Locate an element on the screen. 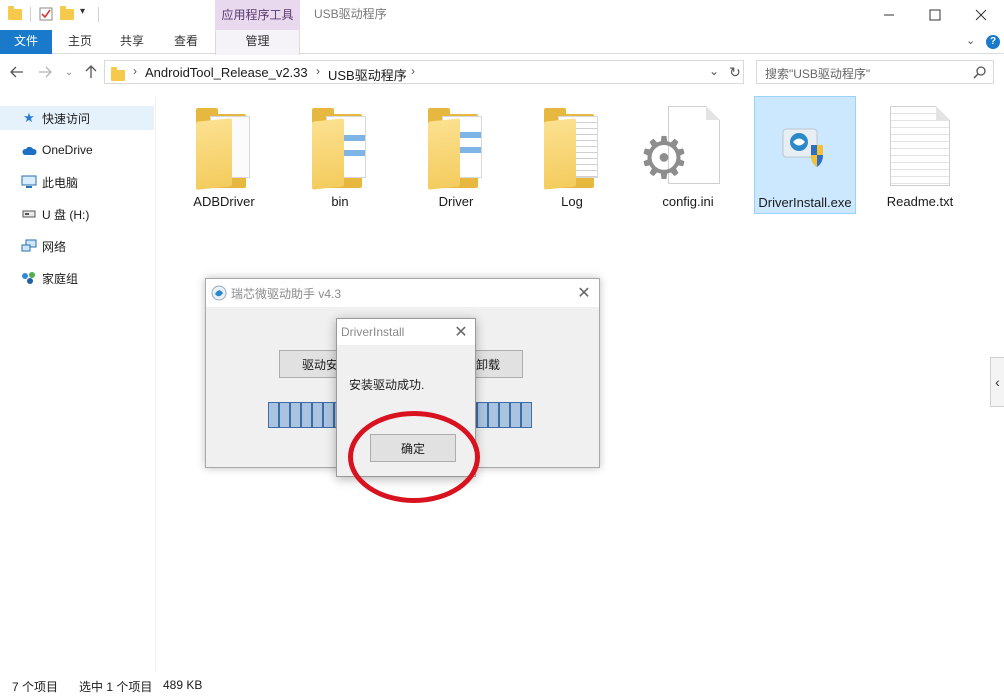 The image size is (1004, 698). maximize-button is located at coordinates (935, 15).